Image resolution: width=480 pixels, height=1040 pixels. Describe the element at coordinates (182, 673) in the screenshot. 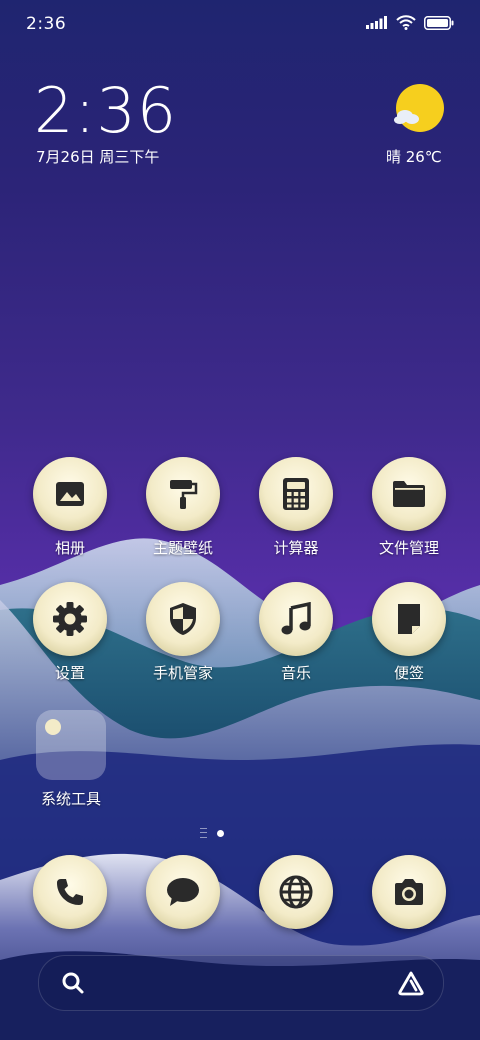

I see `app-label: 手机管家` at that location.